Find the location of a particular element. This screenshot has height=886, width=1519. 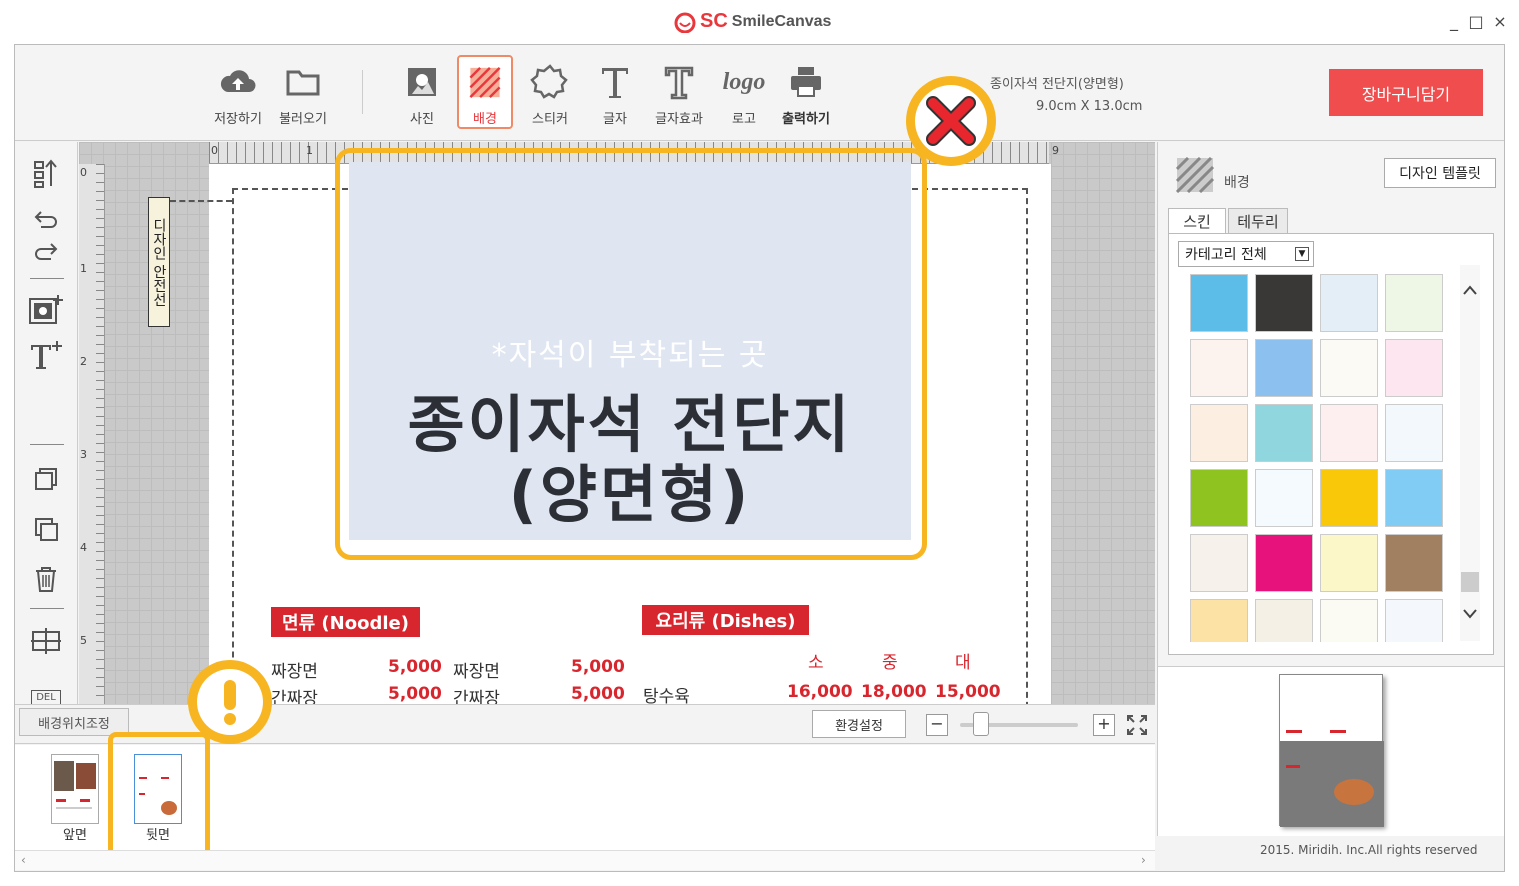

add-to-cart-button: 장바구니담기 is located at coordinates (1406, 92).